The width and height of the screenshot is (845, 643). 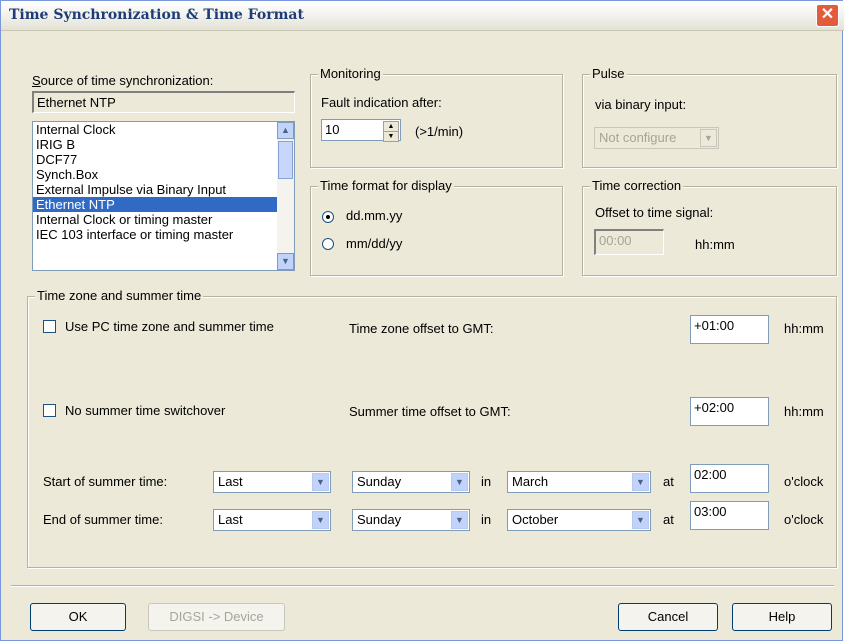 I want to click on title-bar: Time Synchronization & Time Format ✕, so click(x=422, y=16).